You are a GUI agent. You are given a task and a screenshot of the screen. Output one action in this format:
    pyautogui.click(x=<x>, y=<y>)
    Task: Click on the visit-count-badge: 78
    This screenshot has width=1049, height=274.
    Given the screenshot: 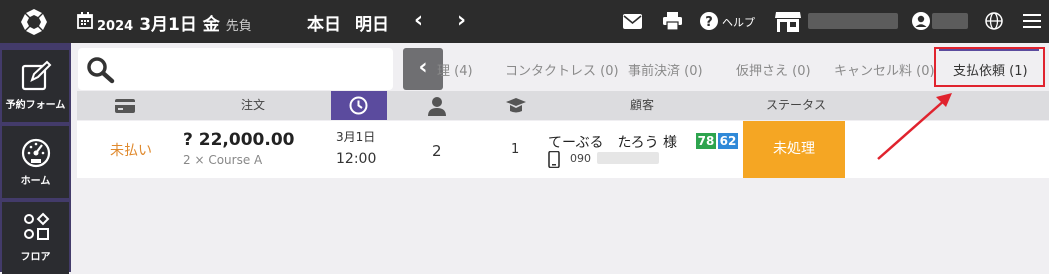 What is the action you would take?
    pyautogui.click(x=706, y=141)
    